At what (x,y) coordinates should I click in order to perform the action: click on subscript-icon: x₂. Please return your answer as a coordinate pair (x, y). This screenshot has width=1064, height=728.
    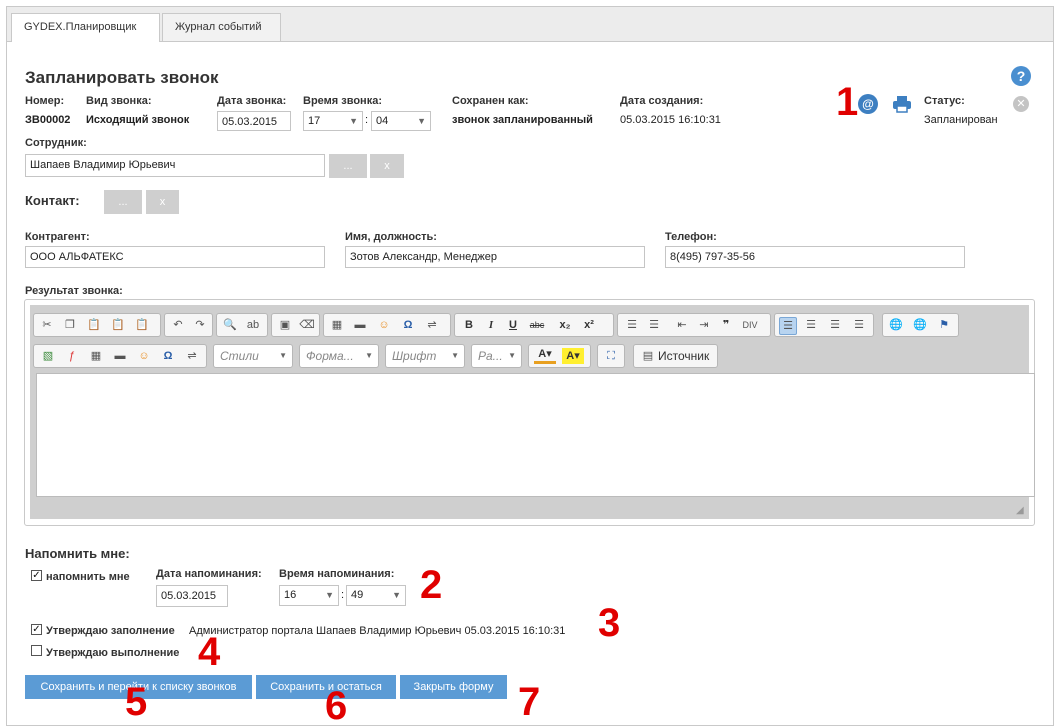
    Looking at the image, I should click on (565, 325).